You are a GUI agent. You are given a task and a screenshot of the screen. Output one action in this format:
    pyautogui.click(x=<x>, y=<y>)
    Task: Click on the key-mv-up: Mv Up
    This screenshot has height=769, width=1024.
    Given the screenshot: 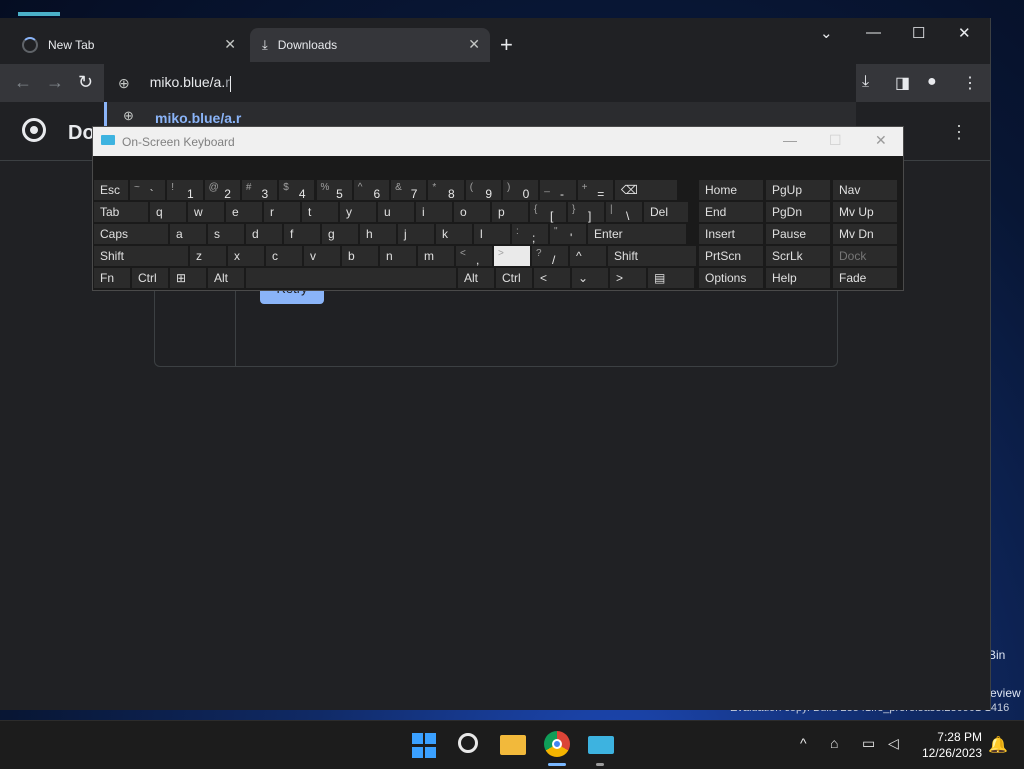 What is the action you would take?
    pyautogui.click(x=865, y=212)
    